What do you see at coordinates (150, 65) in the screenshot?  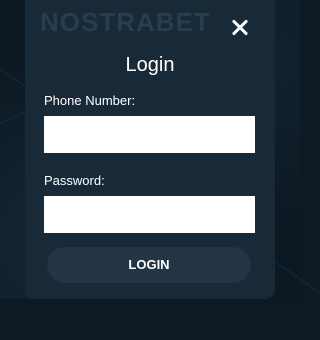 I see `modal-title: Login` at bounding box center [150, 65].